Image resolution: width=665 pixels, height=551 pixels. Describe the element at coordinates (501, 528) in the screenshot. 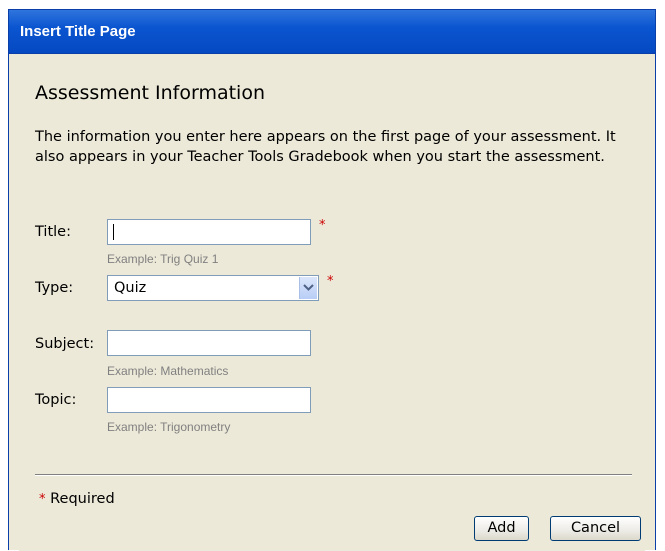

I see `add-button: Add` at that location.